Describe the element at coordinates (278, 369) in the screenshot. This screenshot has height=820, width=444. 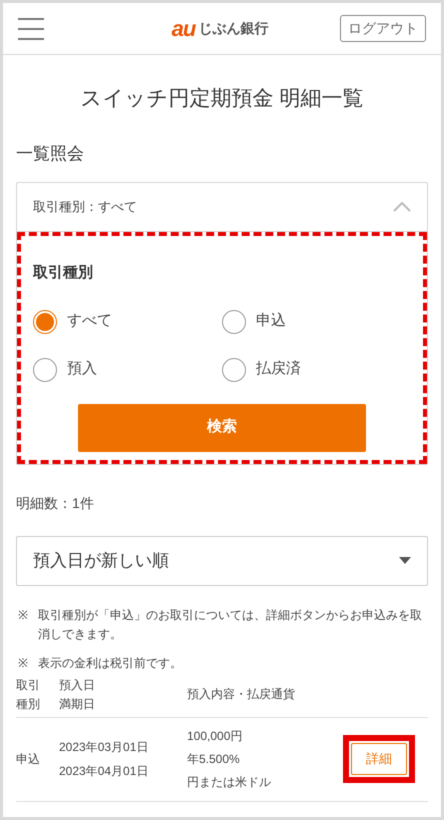
I see `radio-label: 払戻済` at that location.